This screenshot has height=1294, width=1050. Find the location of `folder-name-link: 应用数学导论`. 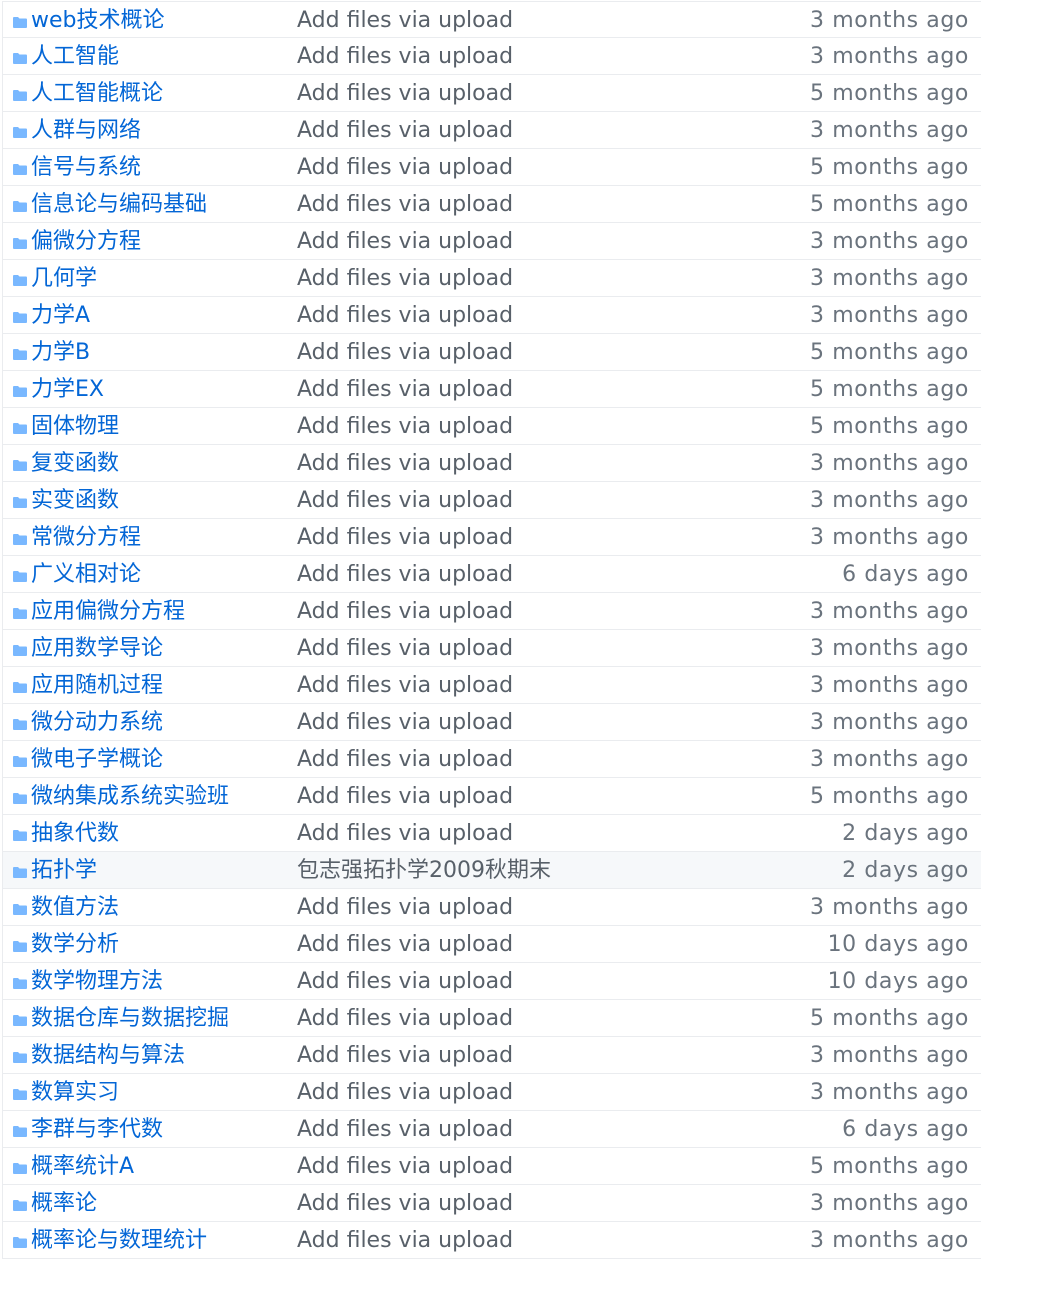

folder-name-link: 应用数学导论 is located at coordinates (97, 648).